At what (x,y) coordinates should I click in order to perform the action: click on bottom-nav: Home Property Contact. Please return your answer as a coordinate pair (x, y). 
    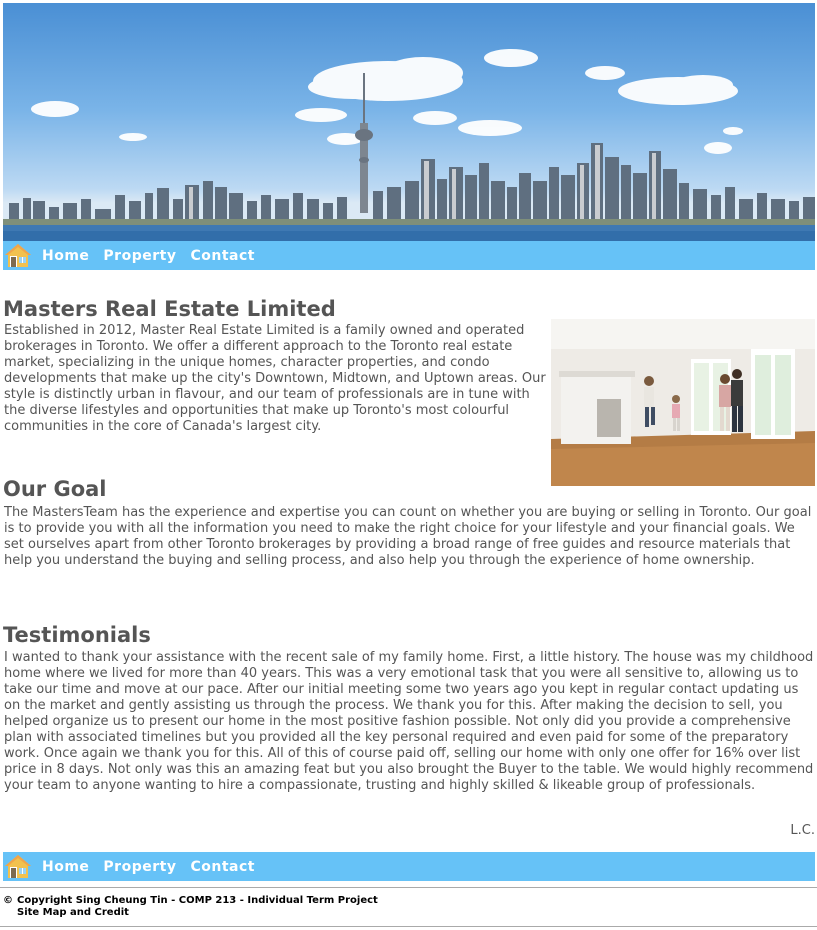
    Looking at the image, I should click on (409, 866).